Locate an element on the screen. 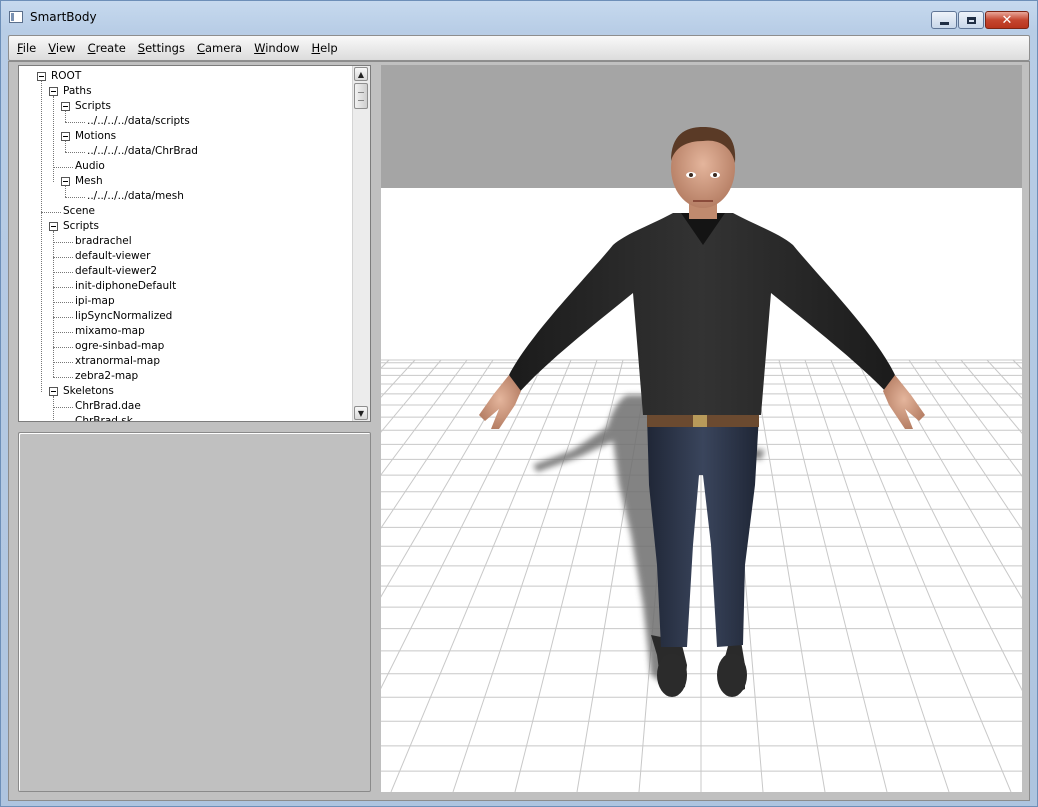 The height and width of the screenshot is (807, 1038). tree-item-label: ogre-sinbad-map is located at coordinates (120, 346).